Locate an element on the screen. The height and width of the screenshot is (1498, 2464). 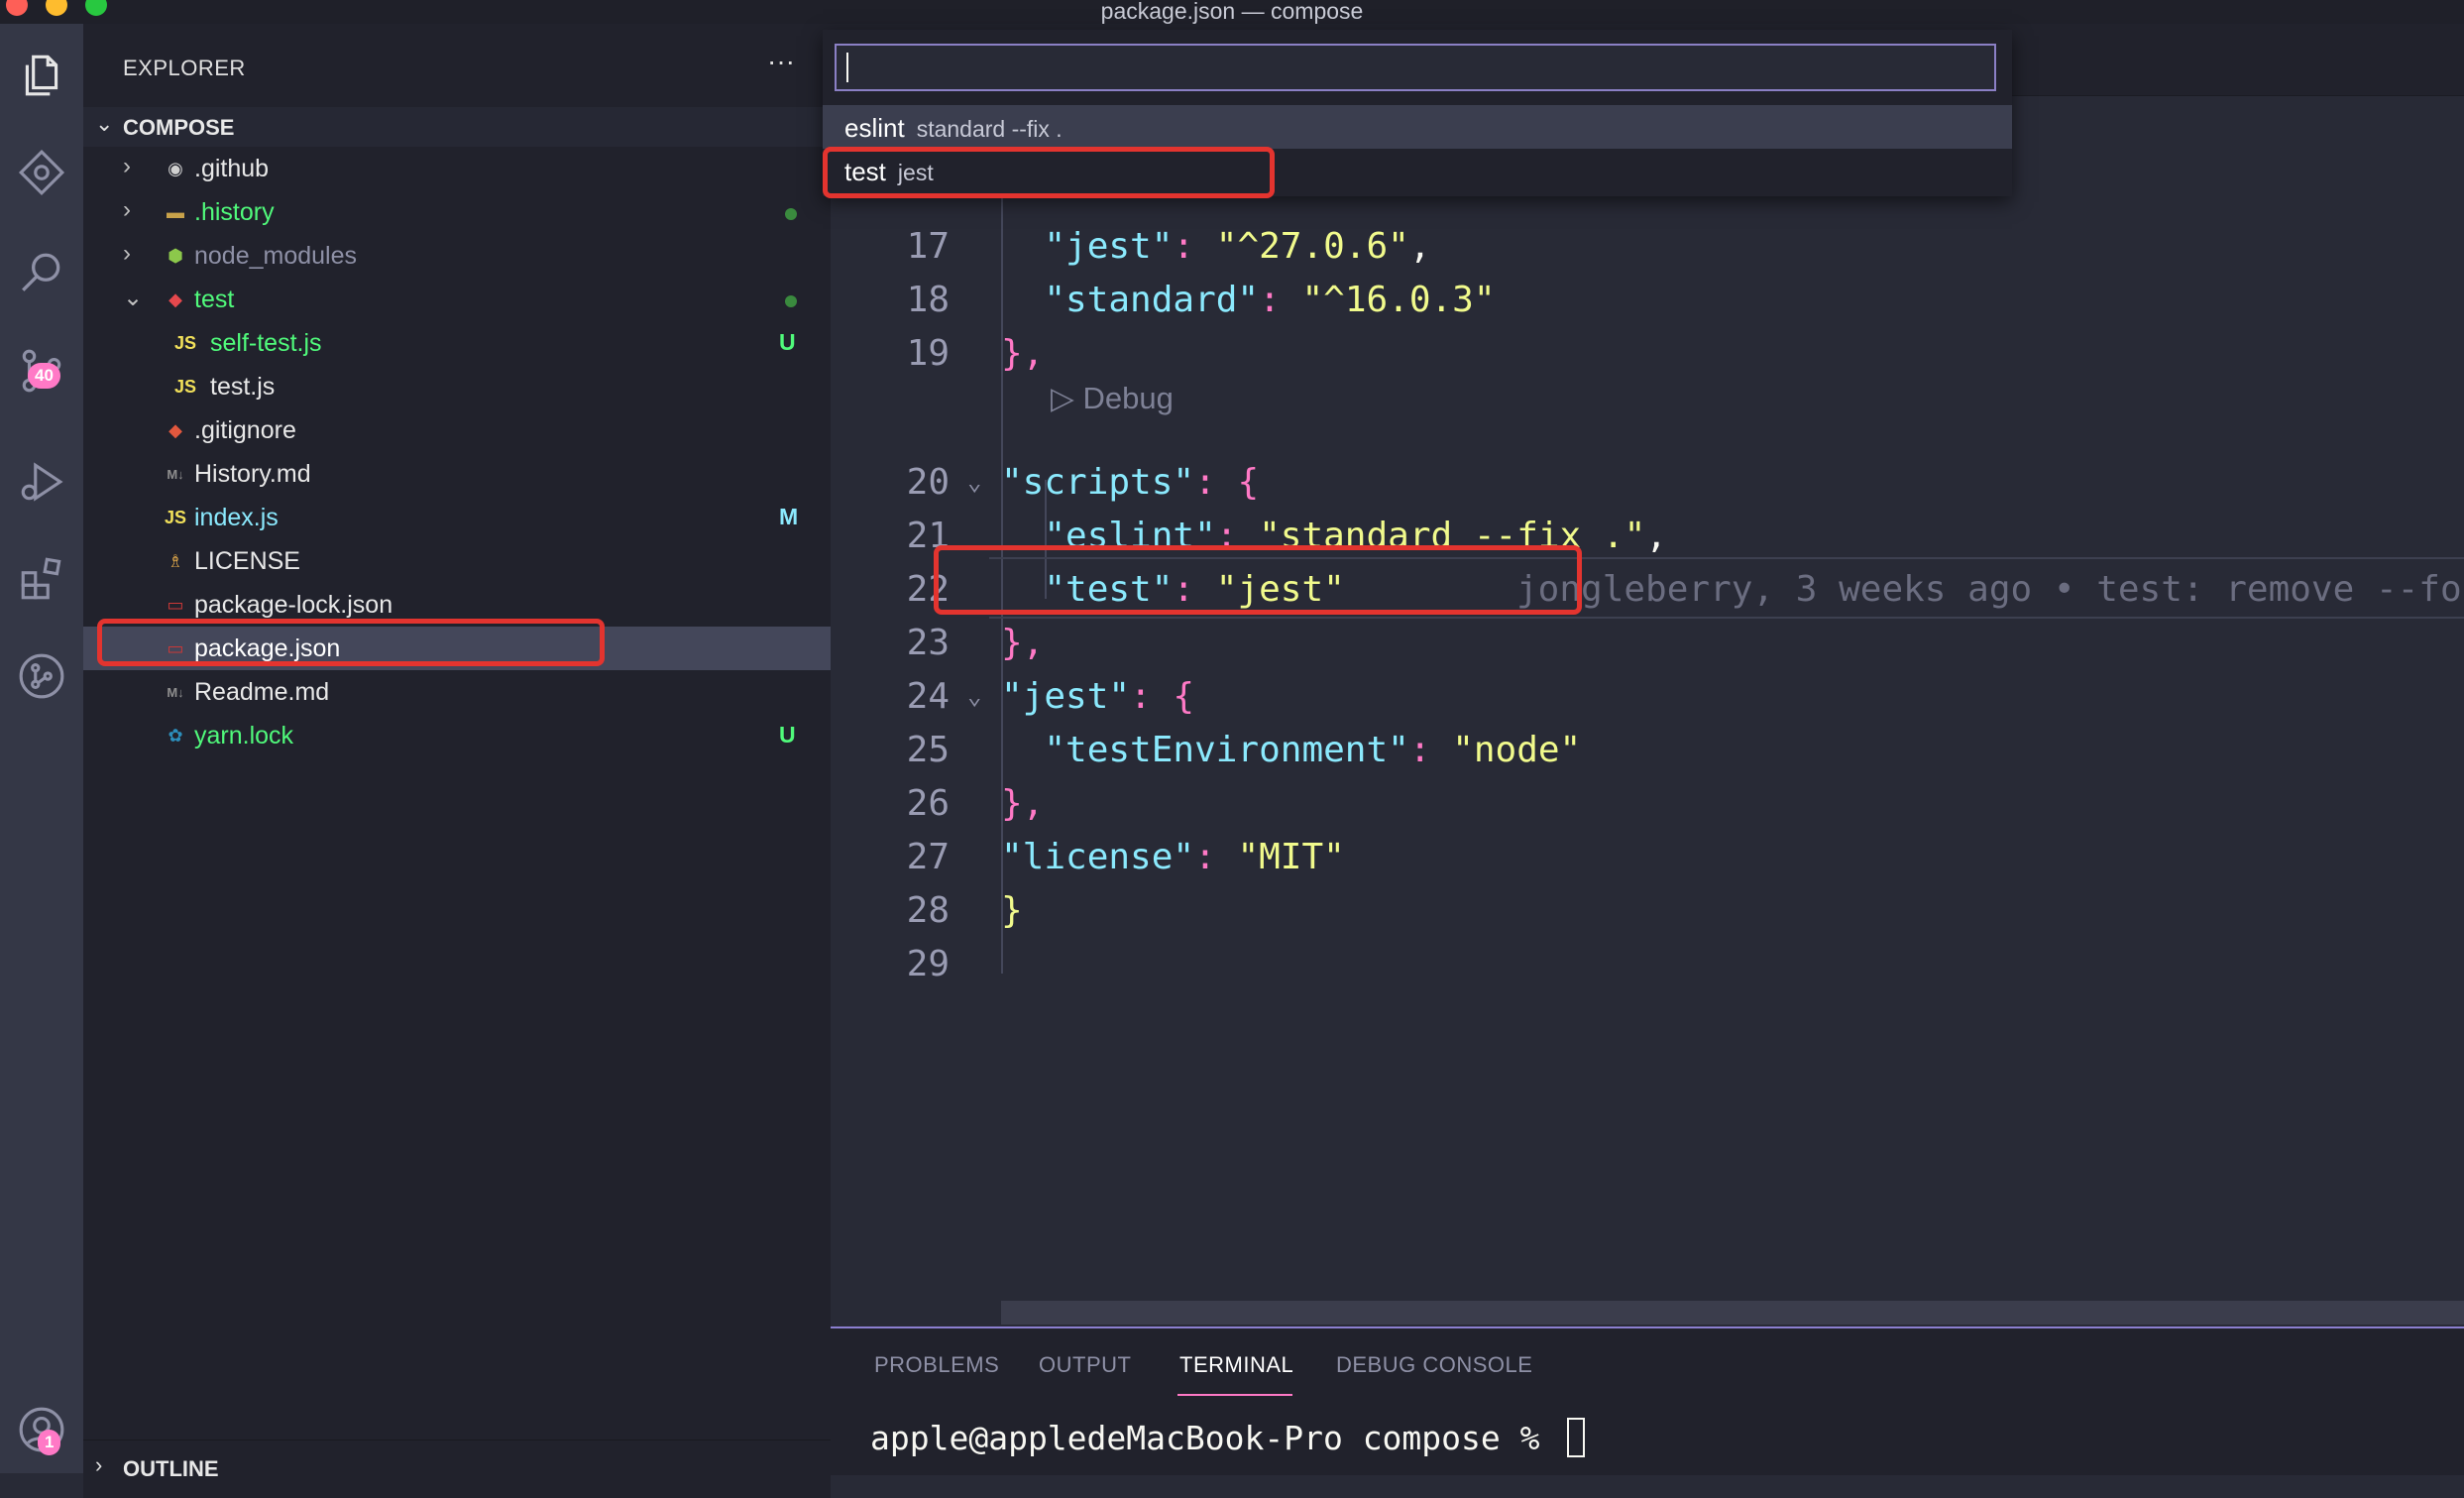
code-text: "standard": "^16.0.3" is located at coordinates (1248, 300).